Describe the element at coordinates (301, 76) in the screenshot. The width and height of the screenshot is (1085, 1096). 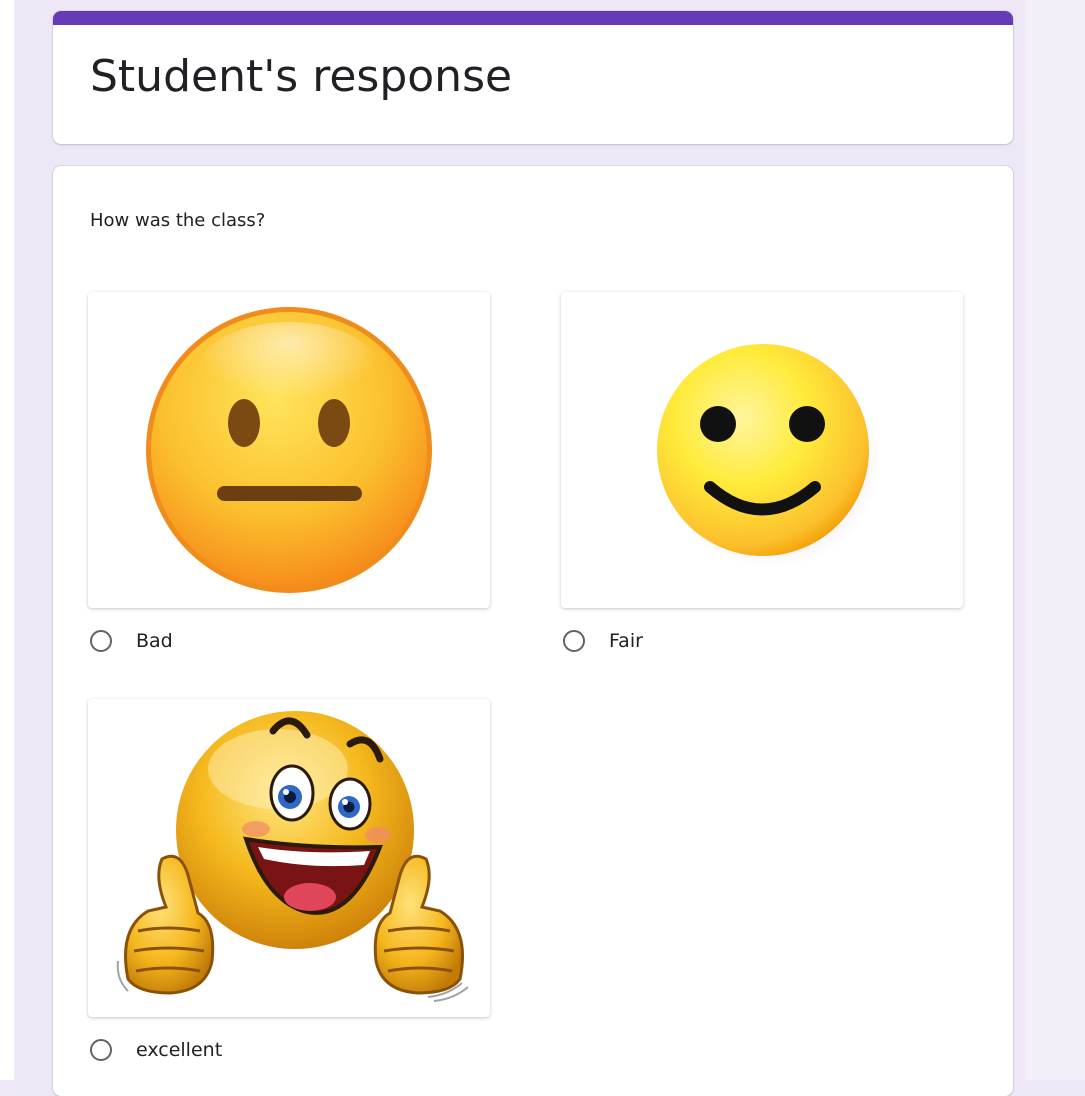
I see `form-title: Student's response` at that location.